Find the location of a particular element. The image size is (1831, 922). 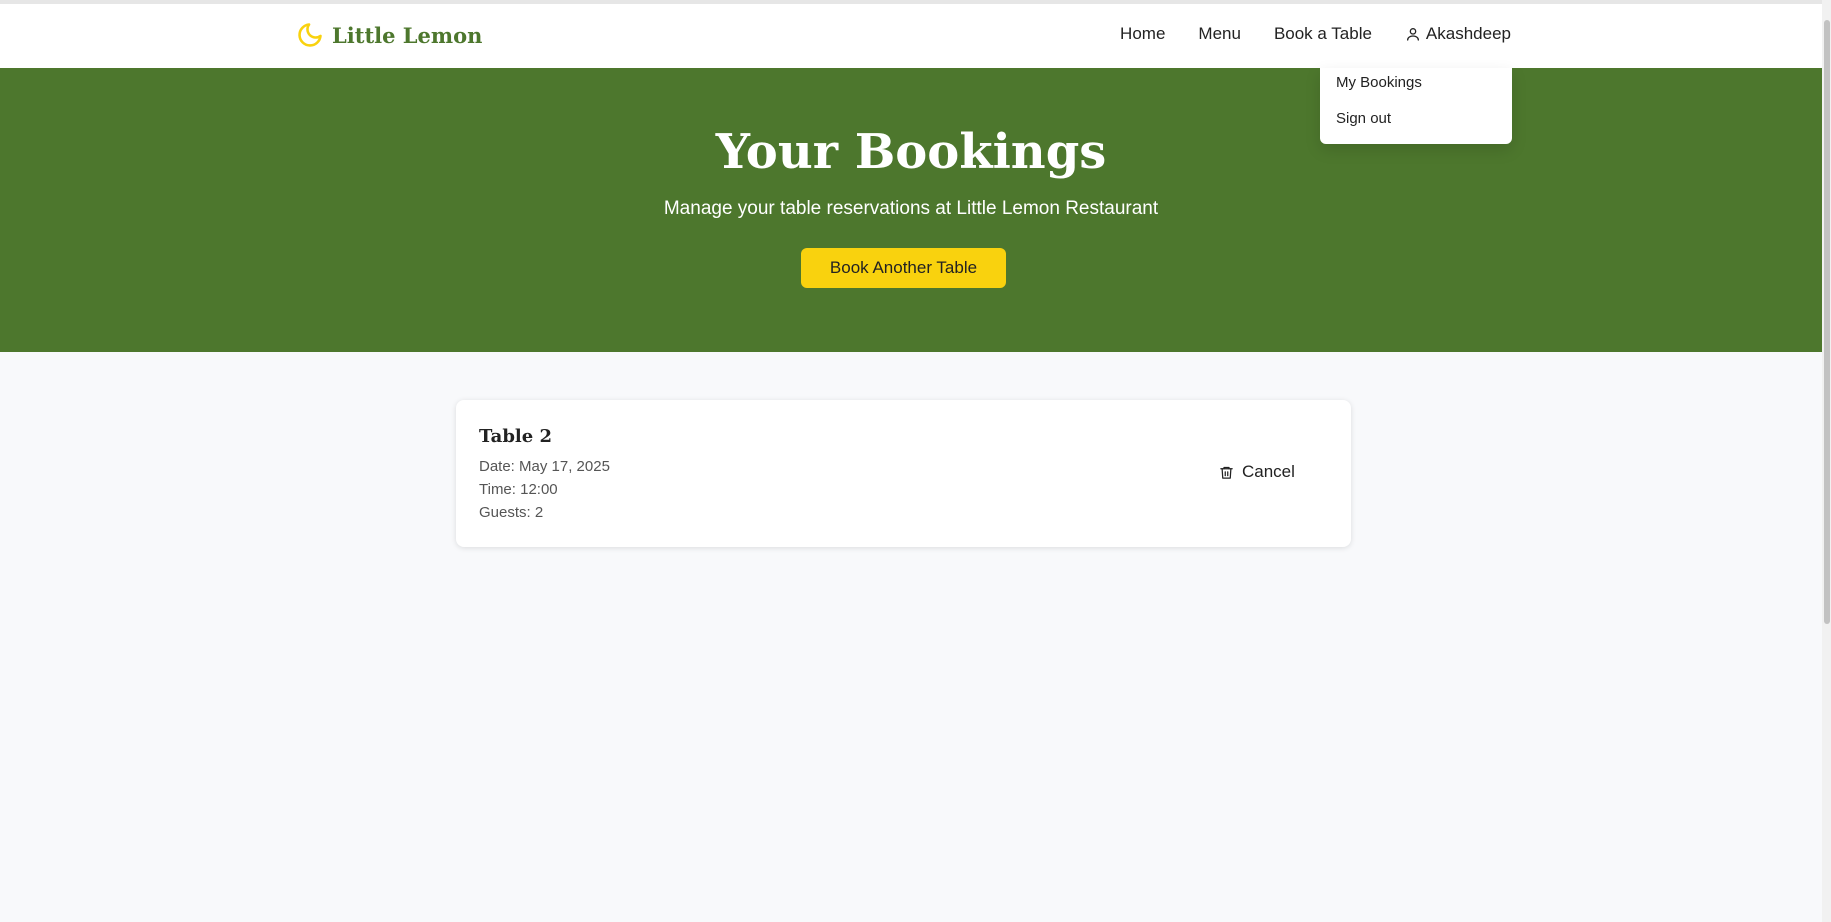

nav-link-home: Home is located at coordinates (1142, 34).